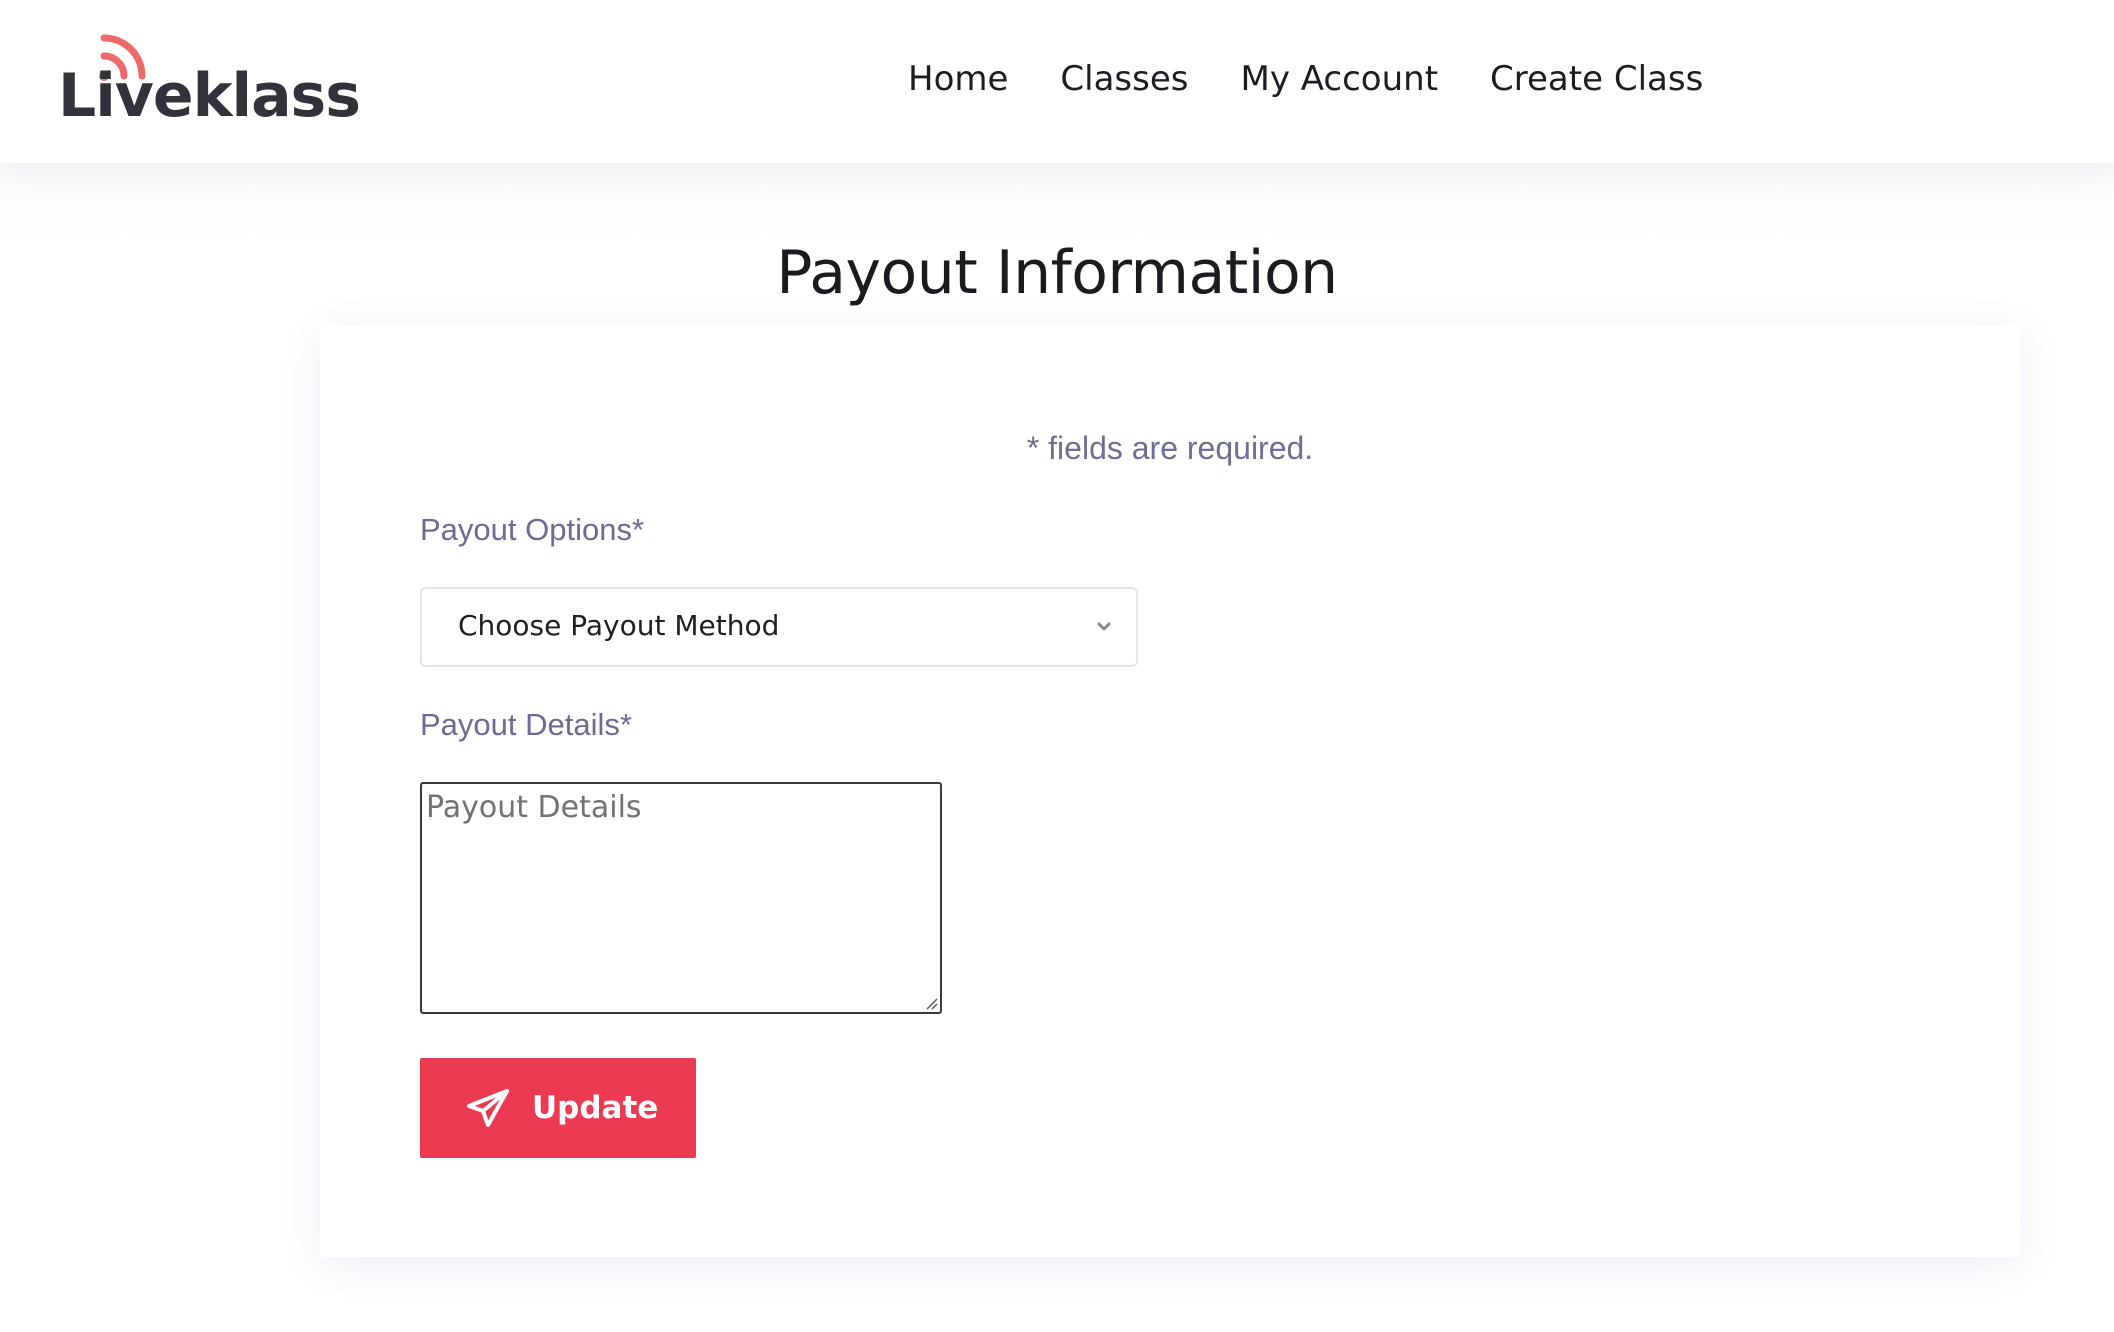 The height and width of the screenshot is (1332, 2114). I want to click on payout-details-textarea: Payout Details, so click(681, 898).